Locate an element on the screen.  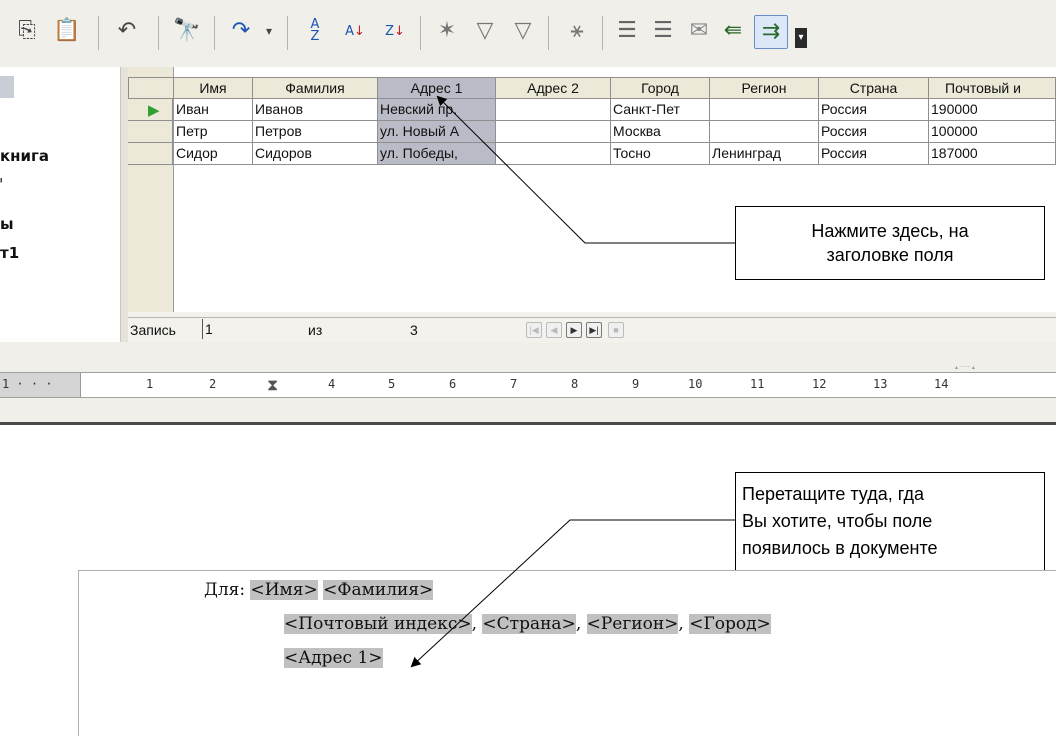
table-cell: Иван is located at coordinates (213, 110).